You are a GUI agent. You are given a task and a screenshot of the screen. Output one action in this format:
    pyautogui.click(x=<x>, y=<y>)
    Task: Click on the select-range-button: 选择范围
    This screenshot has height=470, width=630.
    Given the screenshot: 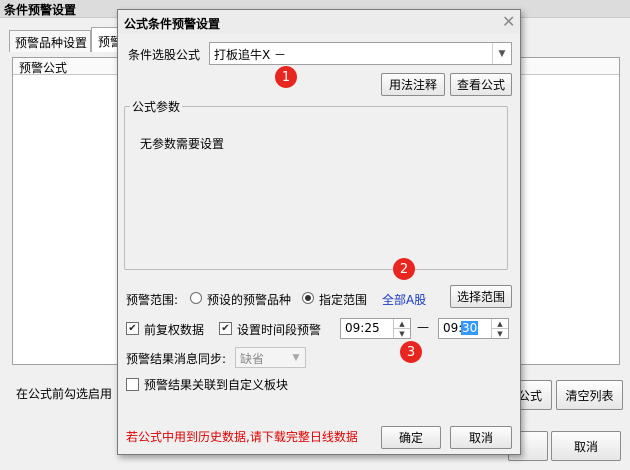 What is the action you would take?
    pyautogui.click(x=481, y=296)
    